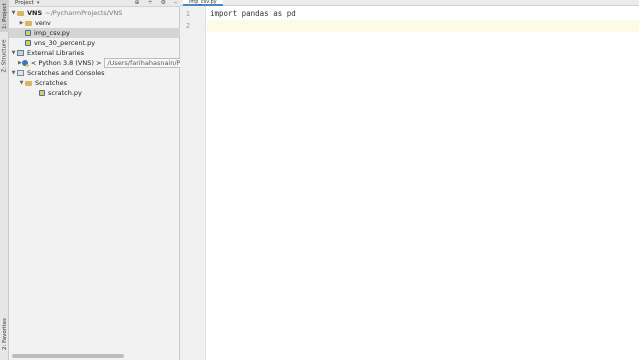  I want to click on collapse-arrow-icon: ▶, so click(21, 23).